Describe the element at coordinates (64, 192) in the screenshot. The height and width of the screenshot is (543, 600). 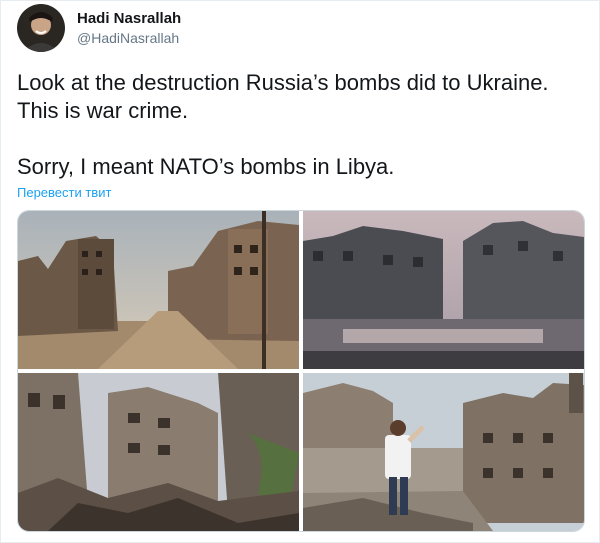
I see `translate-tweet-link: Перевести твит` at that location.